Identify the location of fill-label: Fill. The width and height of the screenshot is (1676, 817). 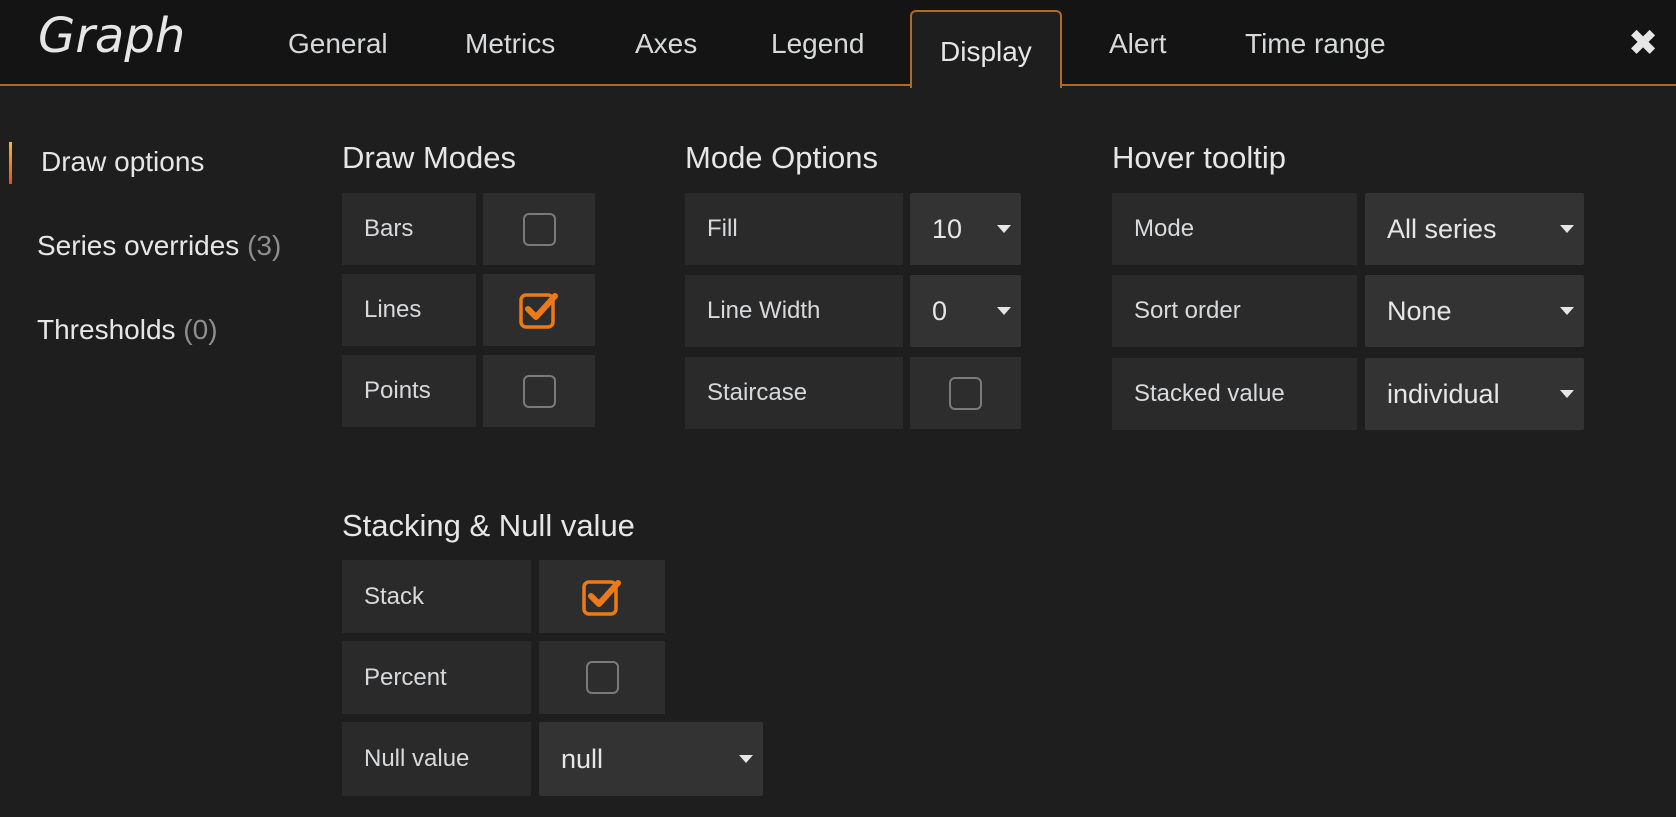
(794, 229).